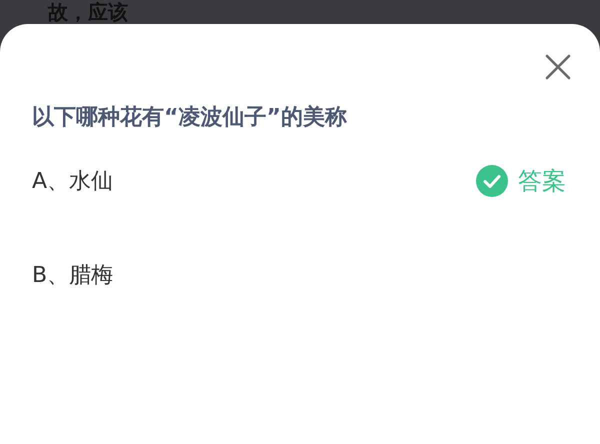 This screenshot has width=600, height=444. Describe the element at coordinates (73, 275) in the screenshot. I see `option-label: B、腊梅` at that location.